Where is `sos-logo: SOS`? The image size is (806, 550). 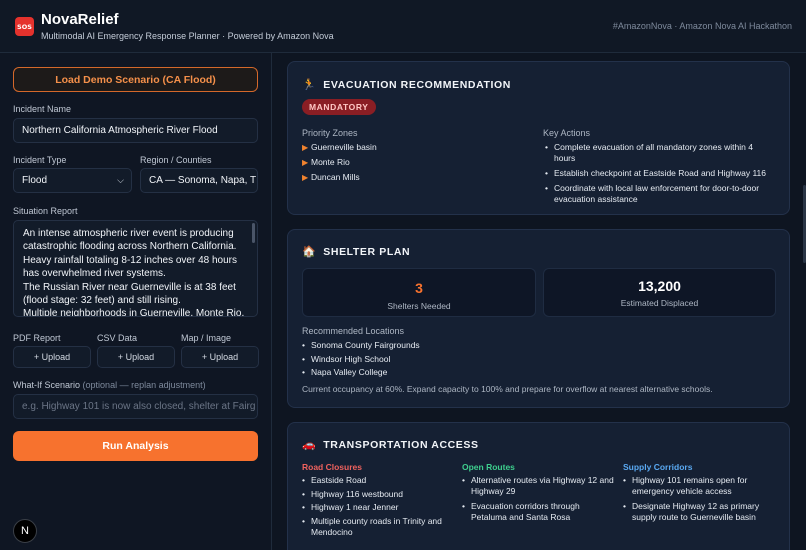 sos-logo: SOS is located at coordinates (24, 26).